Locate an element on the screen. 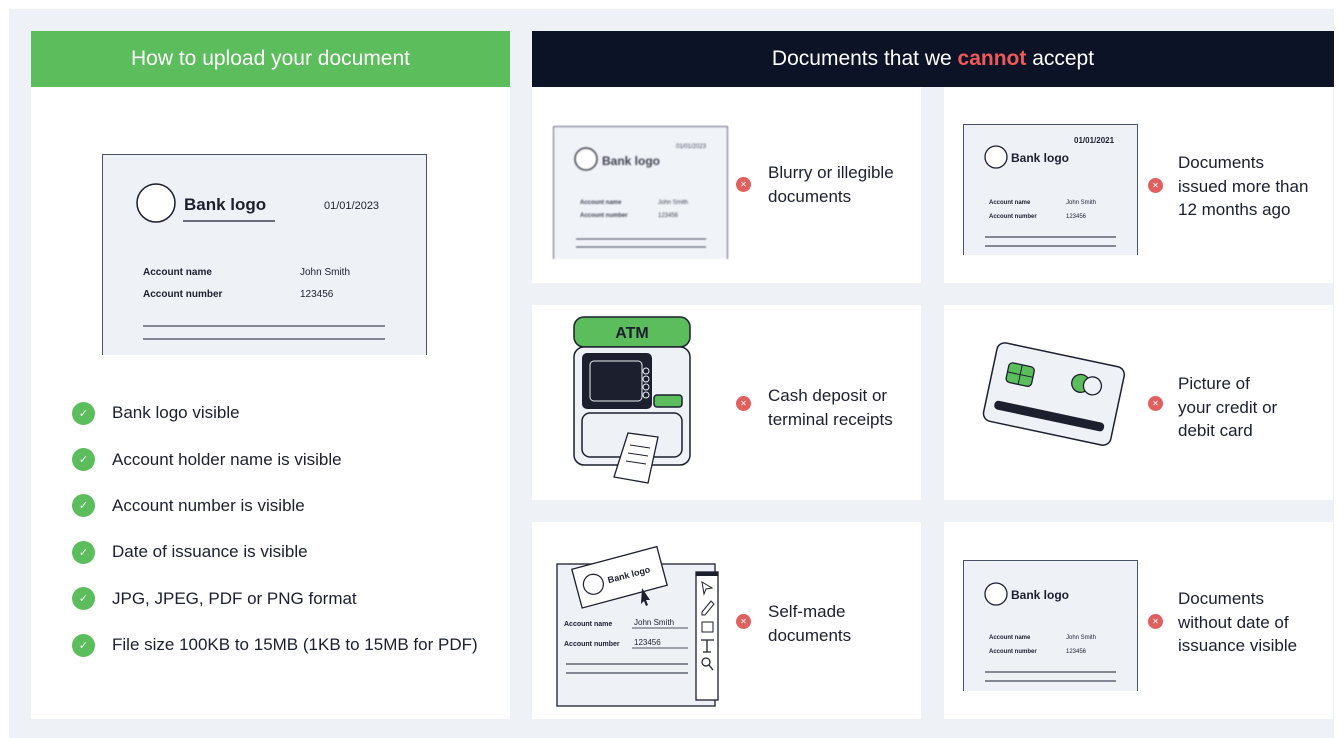  checklist-item: ✓ Account number is visible is located at coordinates (287, 506).